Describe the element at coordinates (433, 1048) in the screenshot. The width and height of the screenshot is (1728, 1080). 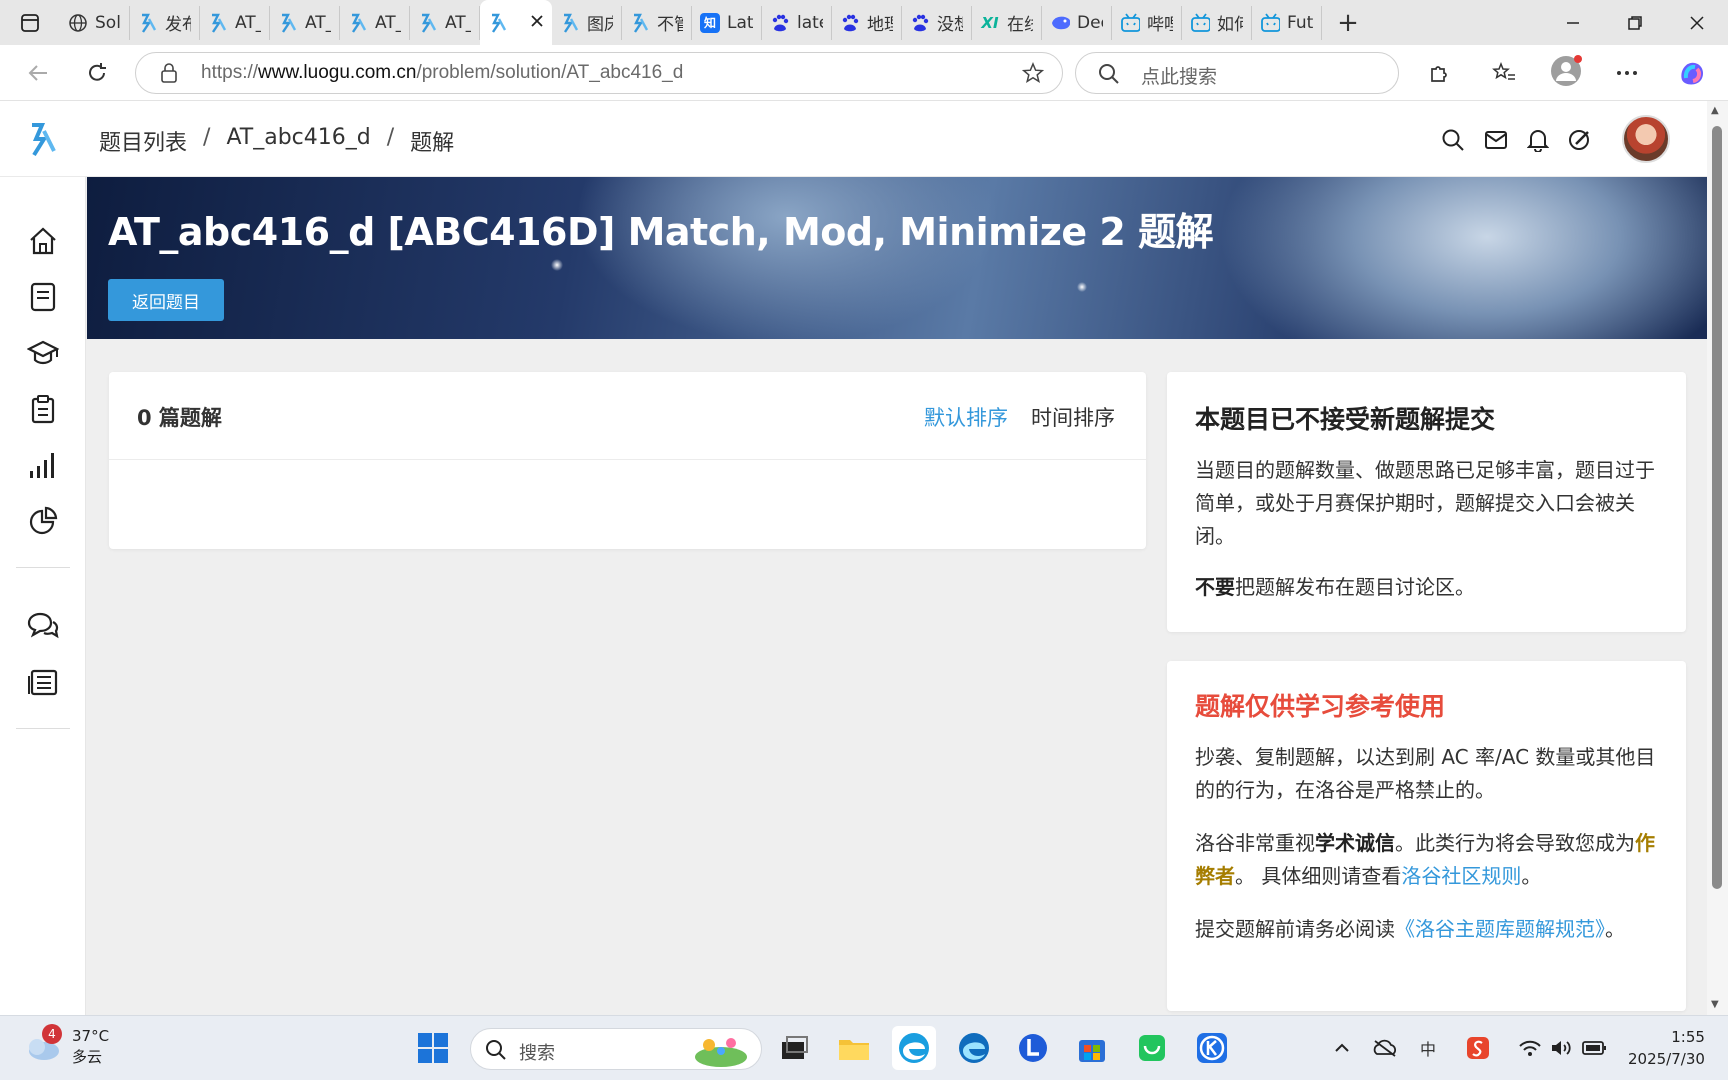
I see `windows-start-icon` at that location.